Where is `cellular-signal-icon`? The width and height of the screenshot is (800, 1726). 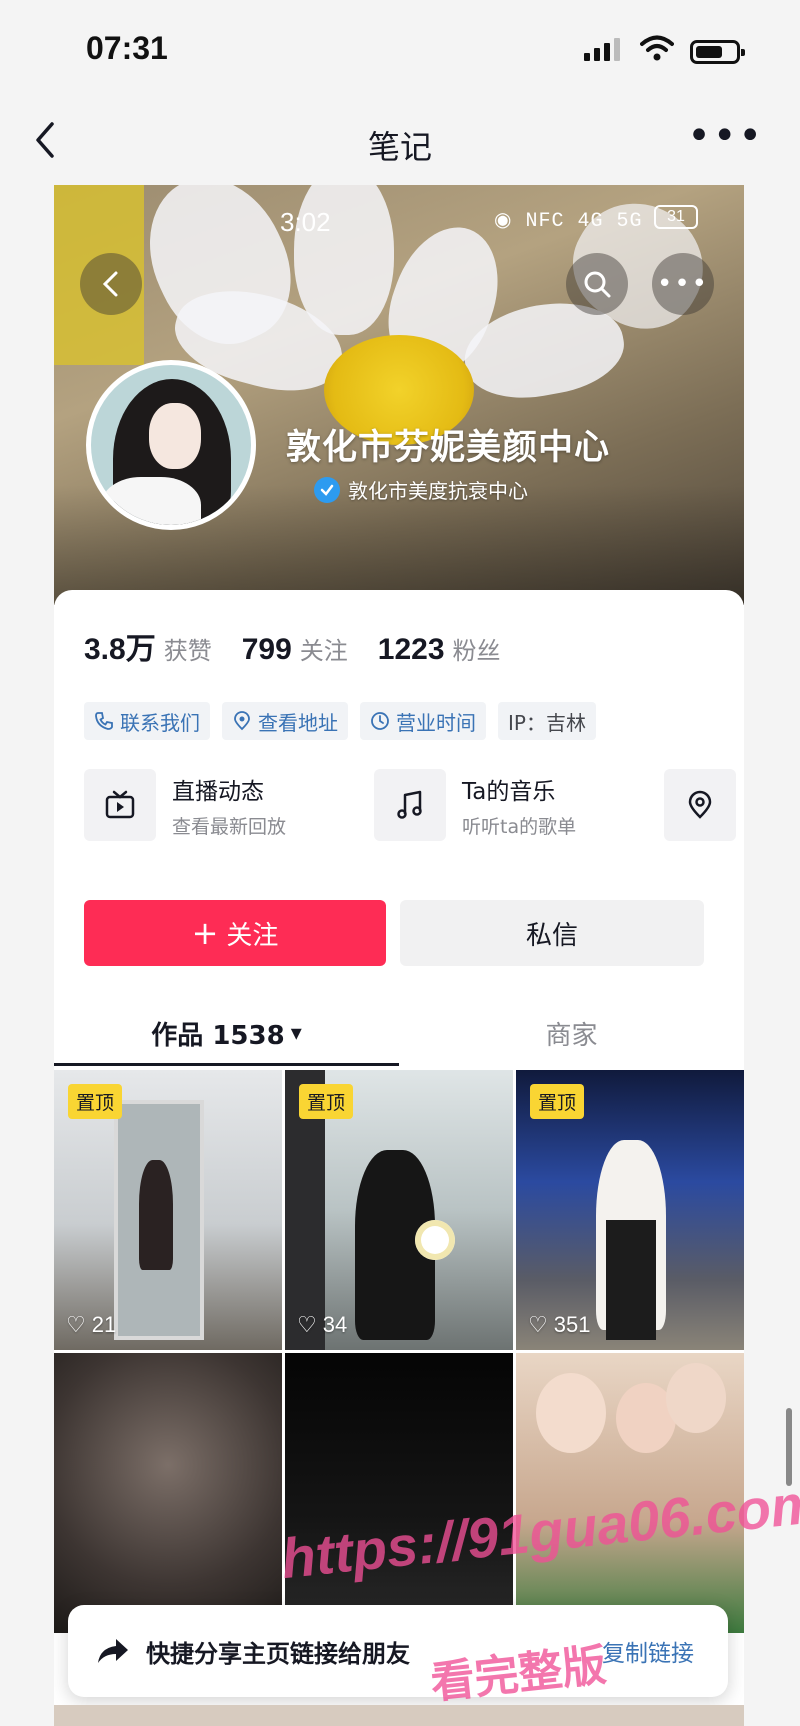
cellular-signal-icon is located at coordinates (602, 49).